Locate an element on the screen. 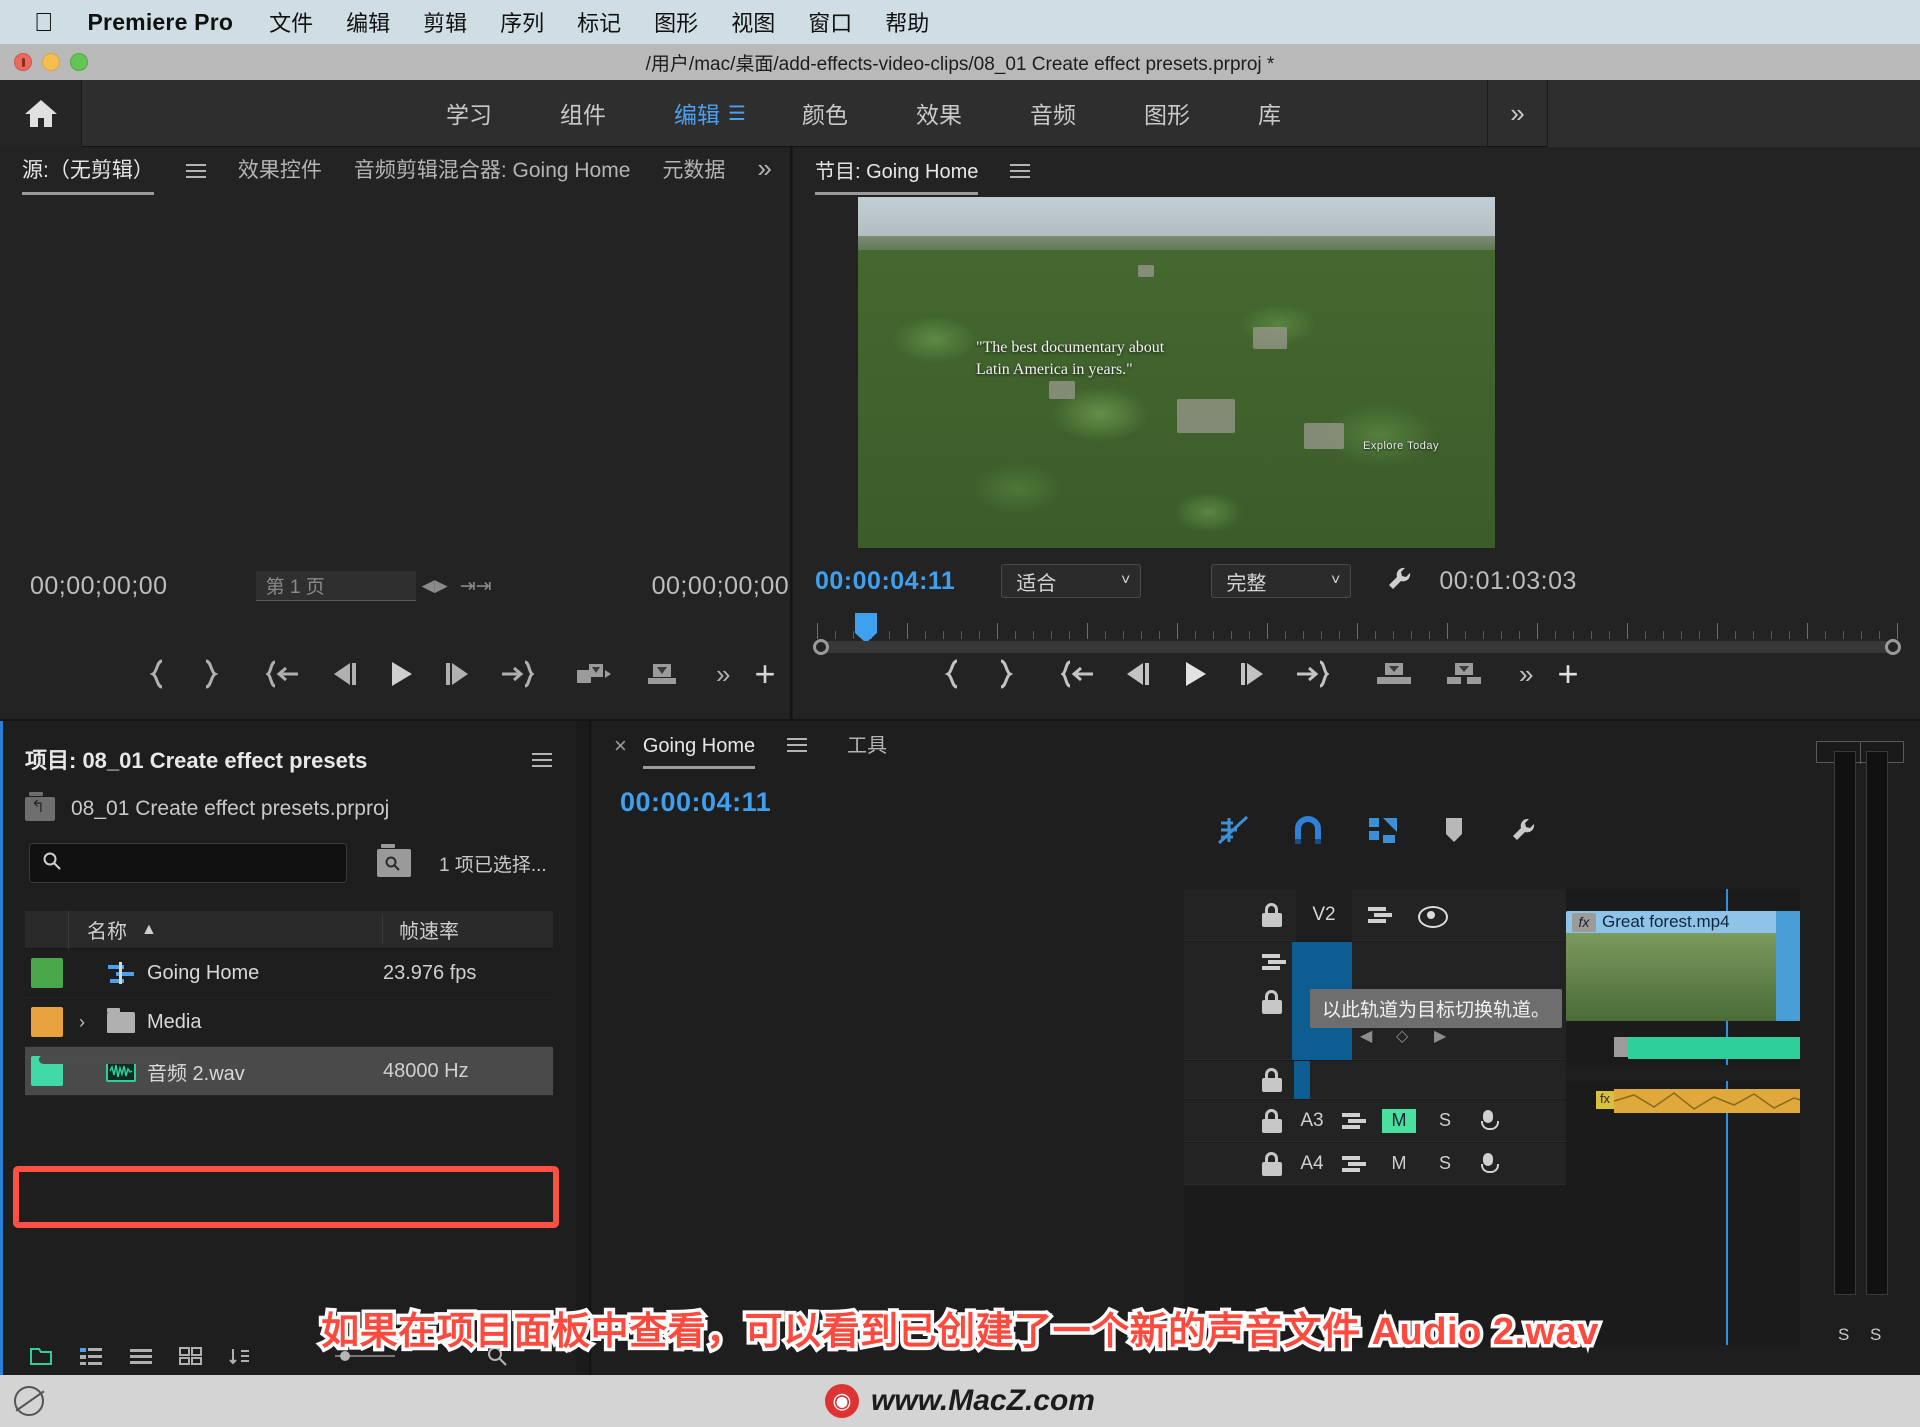 The height and width of the screenshot is (1427, 1920). timeline-panel-menu-icon is located at coordinates (797, 745).